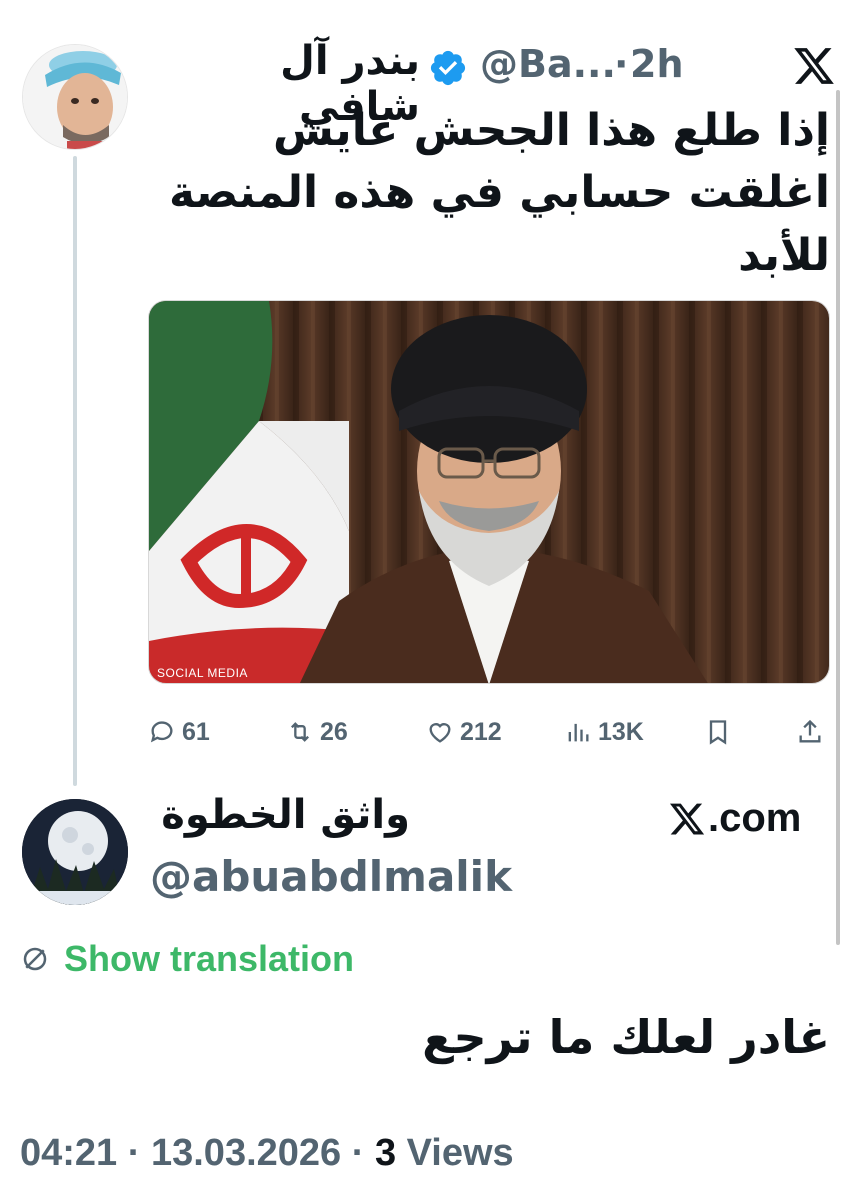 The height and width of the screenshot is (1200, 850). What do you see at coordinates (331, 876) in the screenshot?
I see `quote-author-handle: @abuabdlmalik` at bounding box center [331, 876].